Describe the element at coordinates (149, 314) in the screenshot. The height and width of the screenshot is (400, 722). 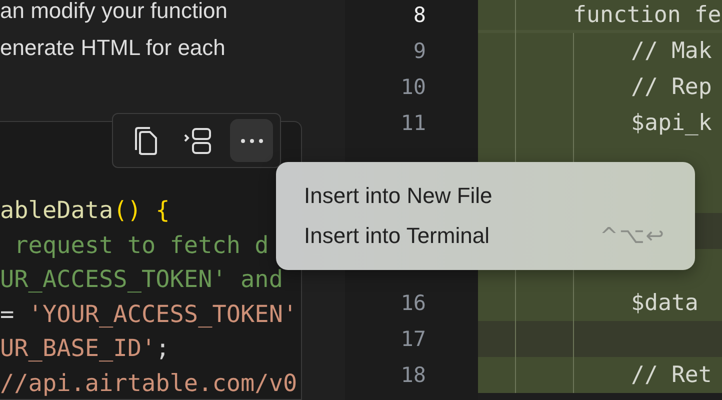
I see `code-line: = 'YOUR_ACCESS_TOKEN'` at that location.